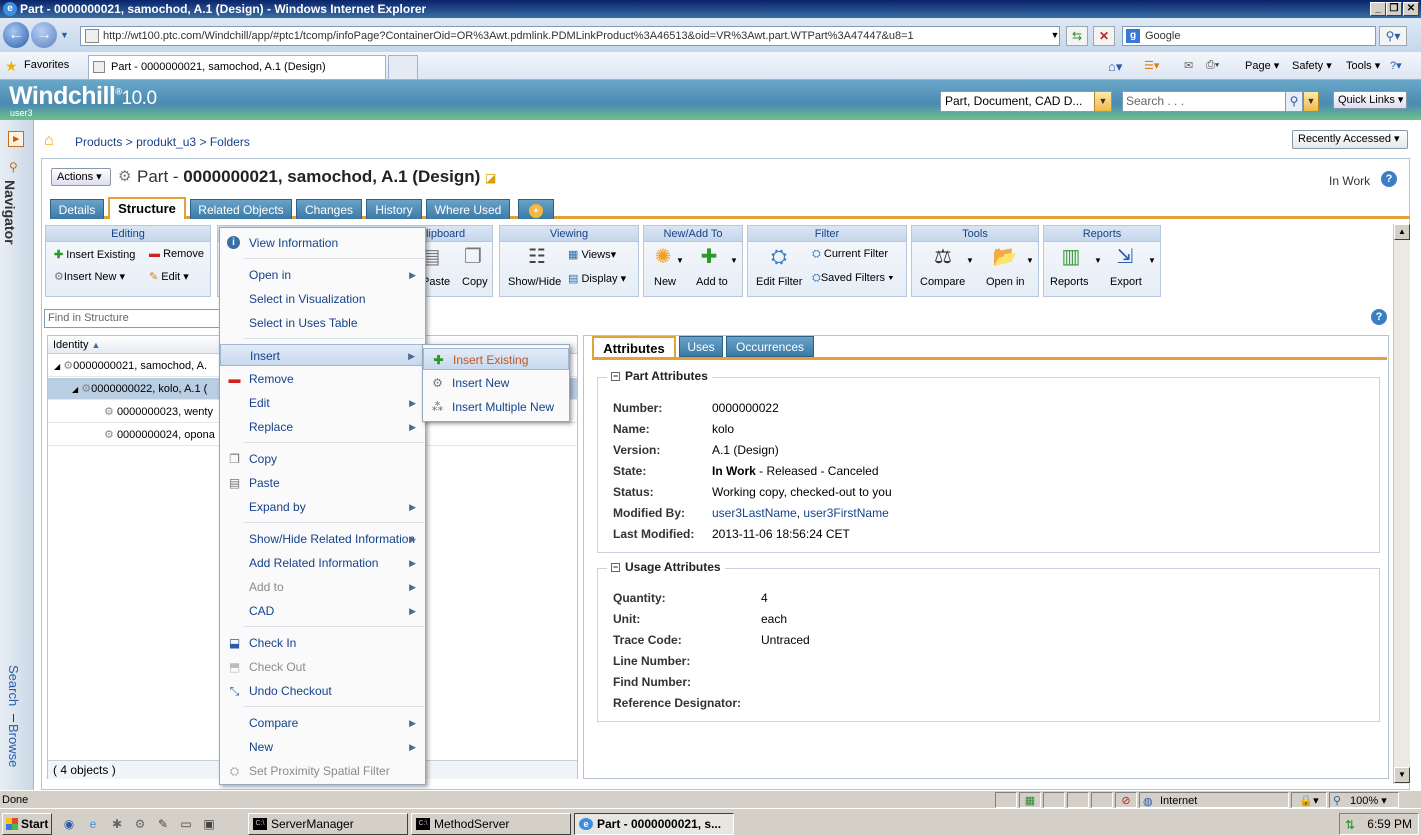 The height and width of the screenshot is (836, 1421). What do you see at coordinates (1294, 101) in the screenshot?
I see `search-icon: ⚲` at bounding box center [1294, 101].